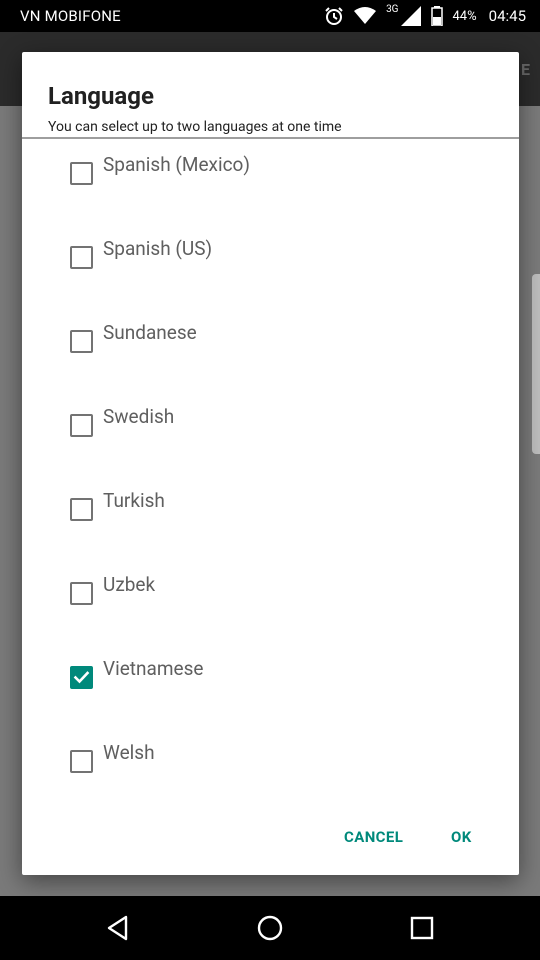 This screenshot has width=540, height=960. I want to click on wifi-icon, so click(365, 16).